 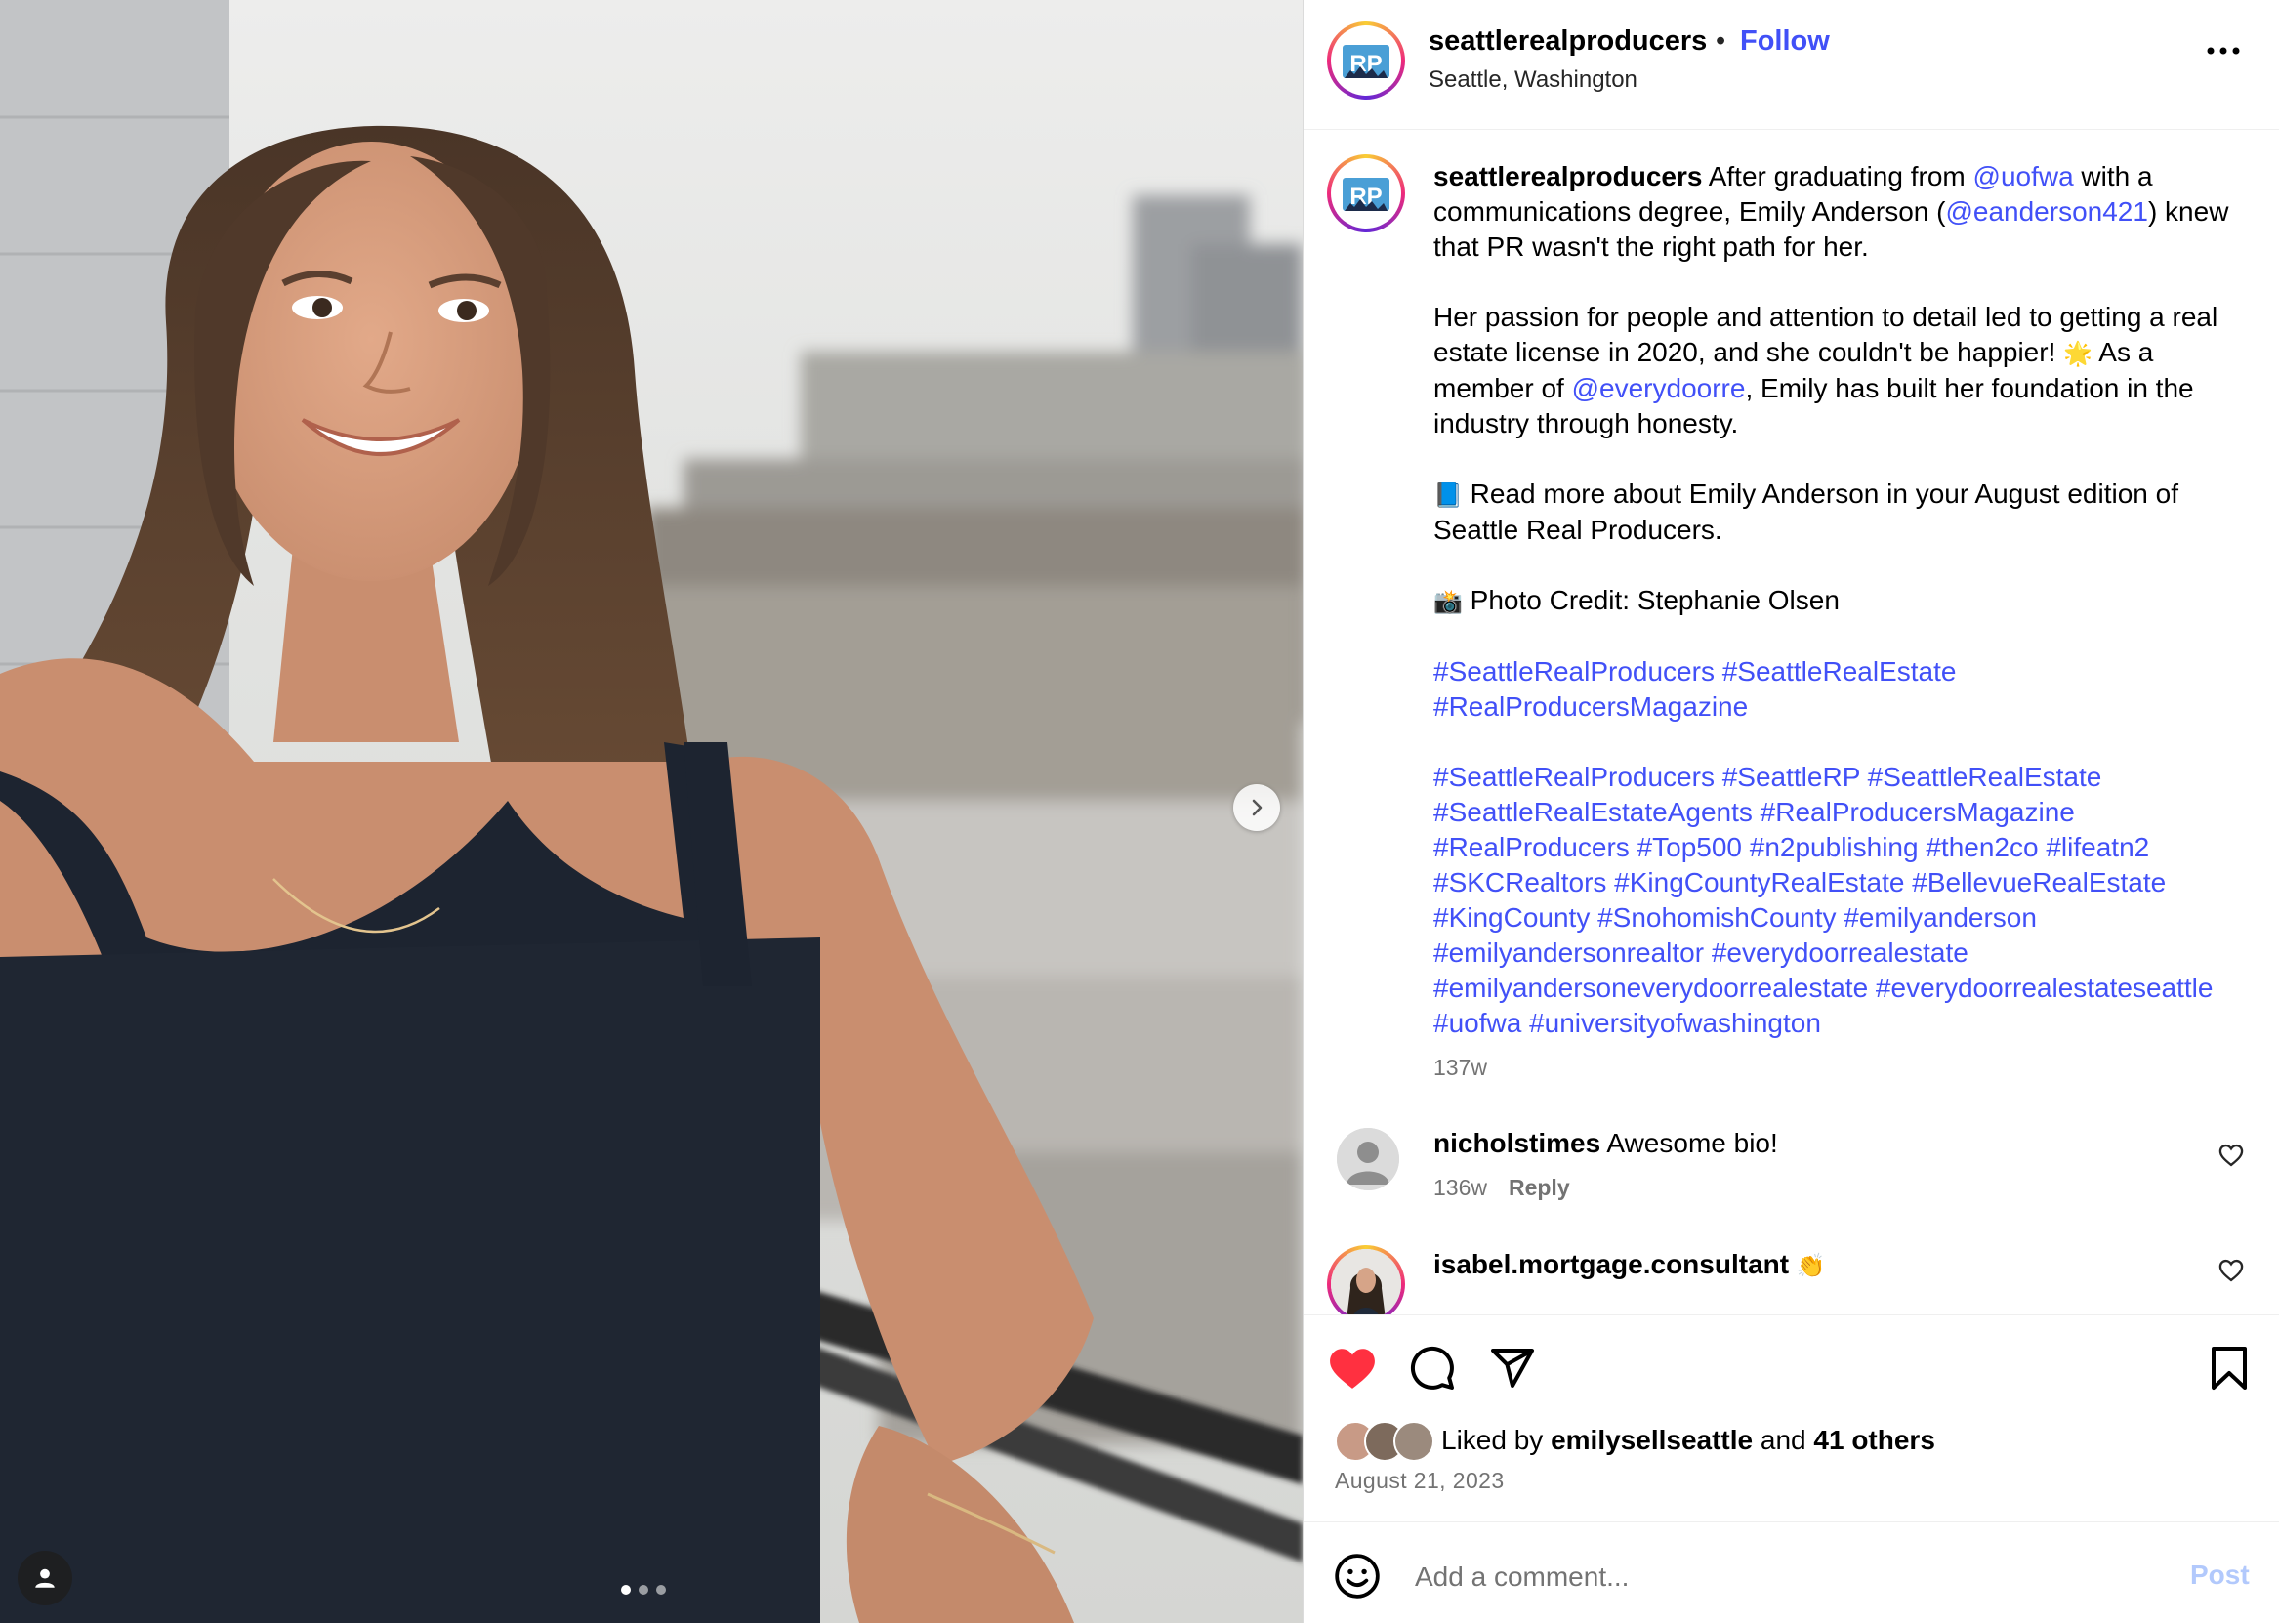 I want to click on liker-username: emilysellseattle, so click(x=1652, y=1440).